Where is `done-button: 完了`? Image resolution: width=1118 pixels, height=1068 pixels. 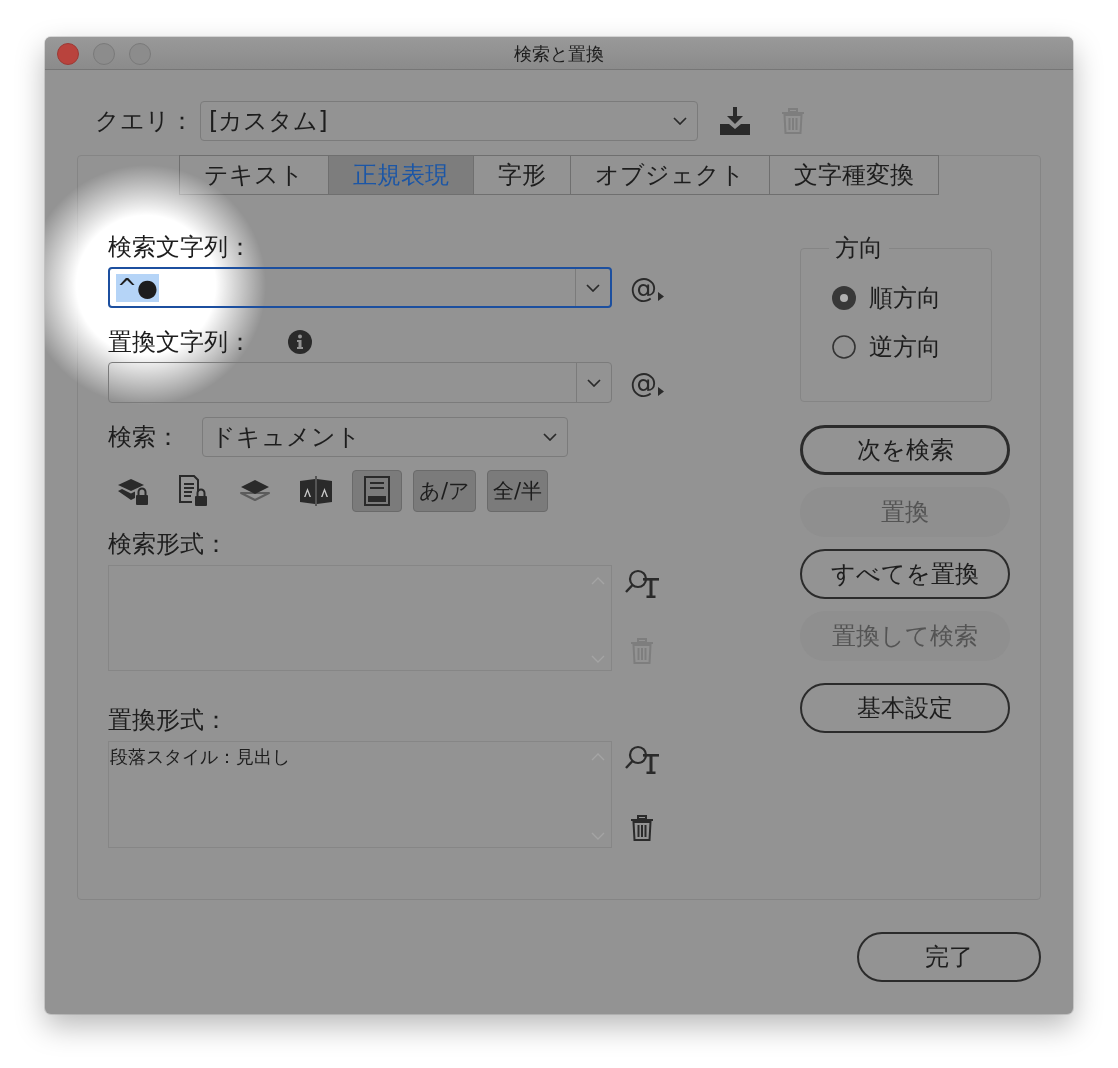
done-button: 完了 is located at coordinates (949, 957).